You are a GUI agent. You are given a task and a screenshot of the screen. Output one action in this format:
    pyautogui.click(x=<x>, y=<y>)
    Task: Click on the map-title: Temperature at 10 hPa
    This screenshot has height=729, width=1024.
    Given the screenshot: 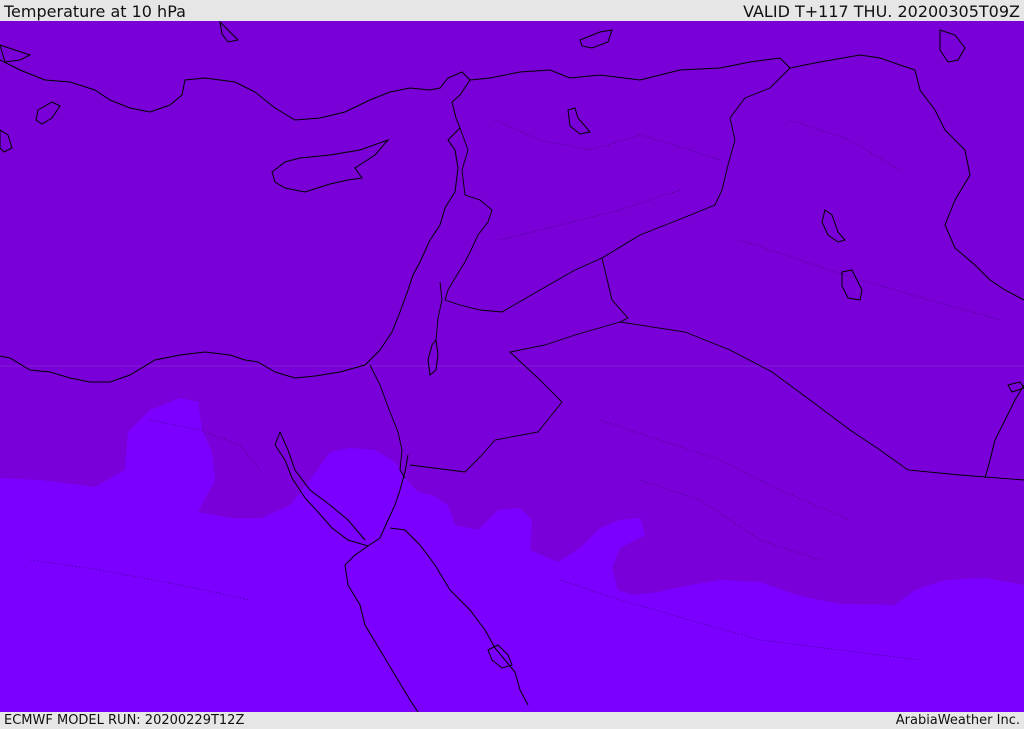 What is the action you would take?
    pyautogui.click(x=95, y=11)
    